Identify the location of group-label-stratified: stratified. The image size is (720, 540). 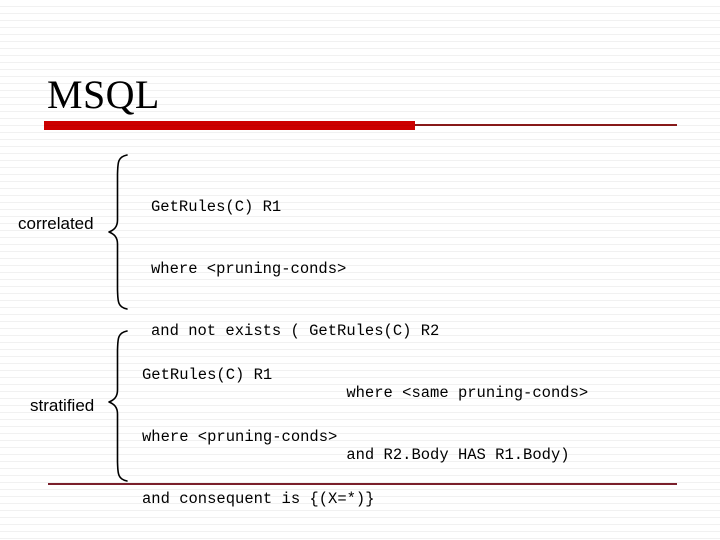
(62, 405).